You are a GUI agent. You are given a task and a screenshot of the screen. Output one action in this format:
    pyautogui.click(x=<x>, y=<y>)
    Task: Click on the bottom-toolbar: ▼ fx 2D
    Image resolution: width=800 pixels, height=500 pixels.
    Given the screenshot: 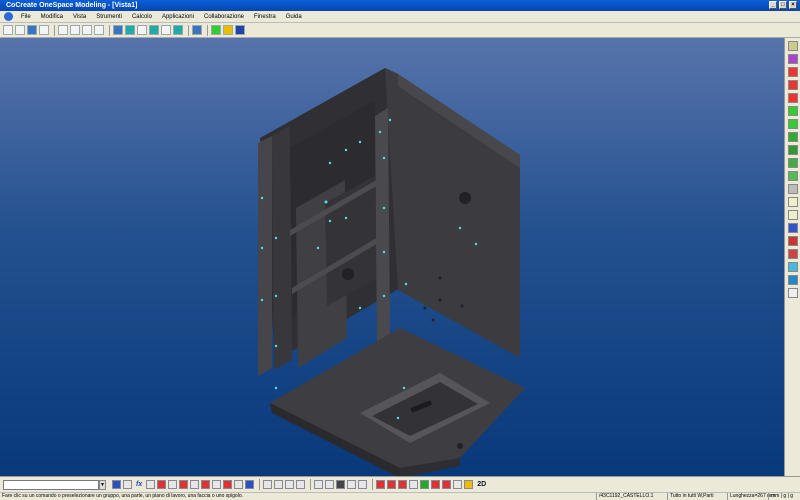 What is the action you would take?
    pyautogui.click(x=400, y=484)
    